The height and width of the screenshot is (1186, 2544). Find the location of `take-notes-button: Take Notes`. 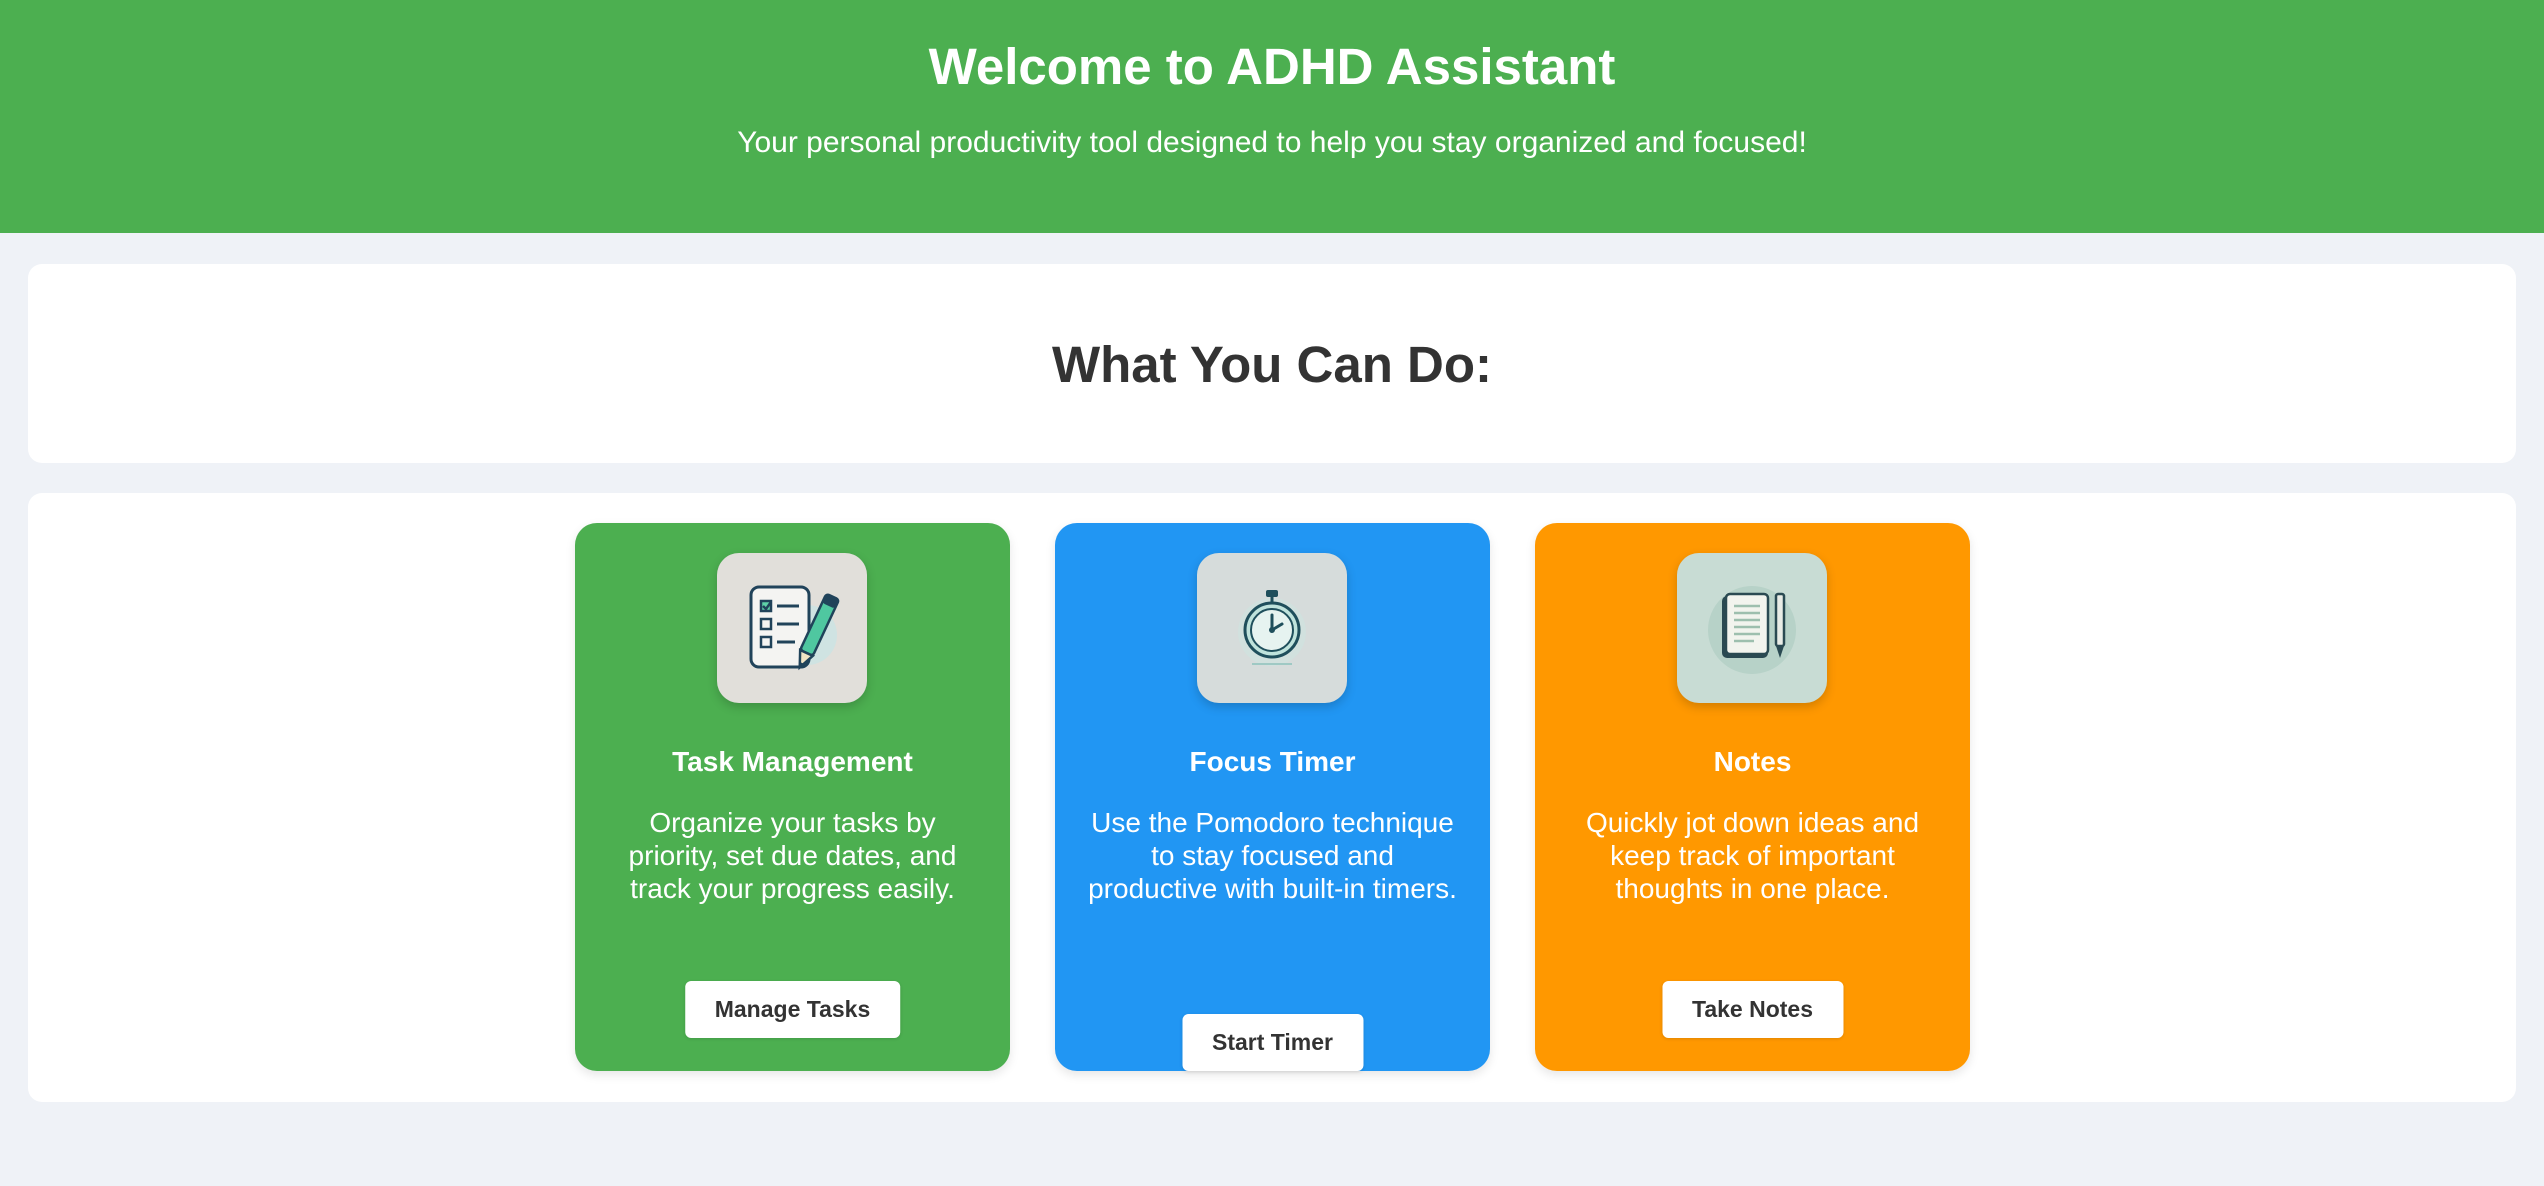

take-notes-button: Take Notes is located at coordinates (1752, 1009).